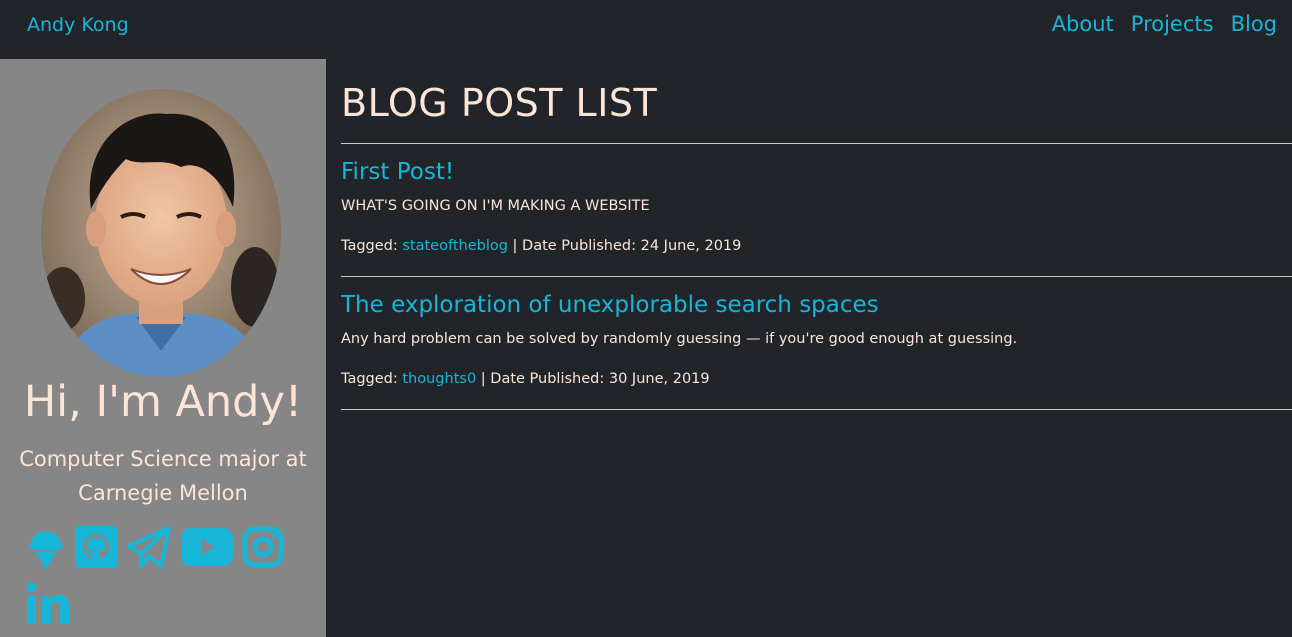 Image resolution: width=1292 pixels, height=637 pixels. What do you see at coordinates (46, 550) in the screenshot?
I see `ice-cream-icon` at bounding box center [46, 550].